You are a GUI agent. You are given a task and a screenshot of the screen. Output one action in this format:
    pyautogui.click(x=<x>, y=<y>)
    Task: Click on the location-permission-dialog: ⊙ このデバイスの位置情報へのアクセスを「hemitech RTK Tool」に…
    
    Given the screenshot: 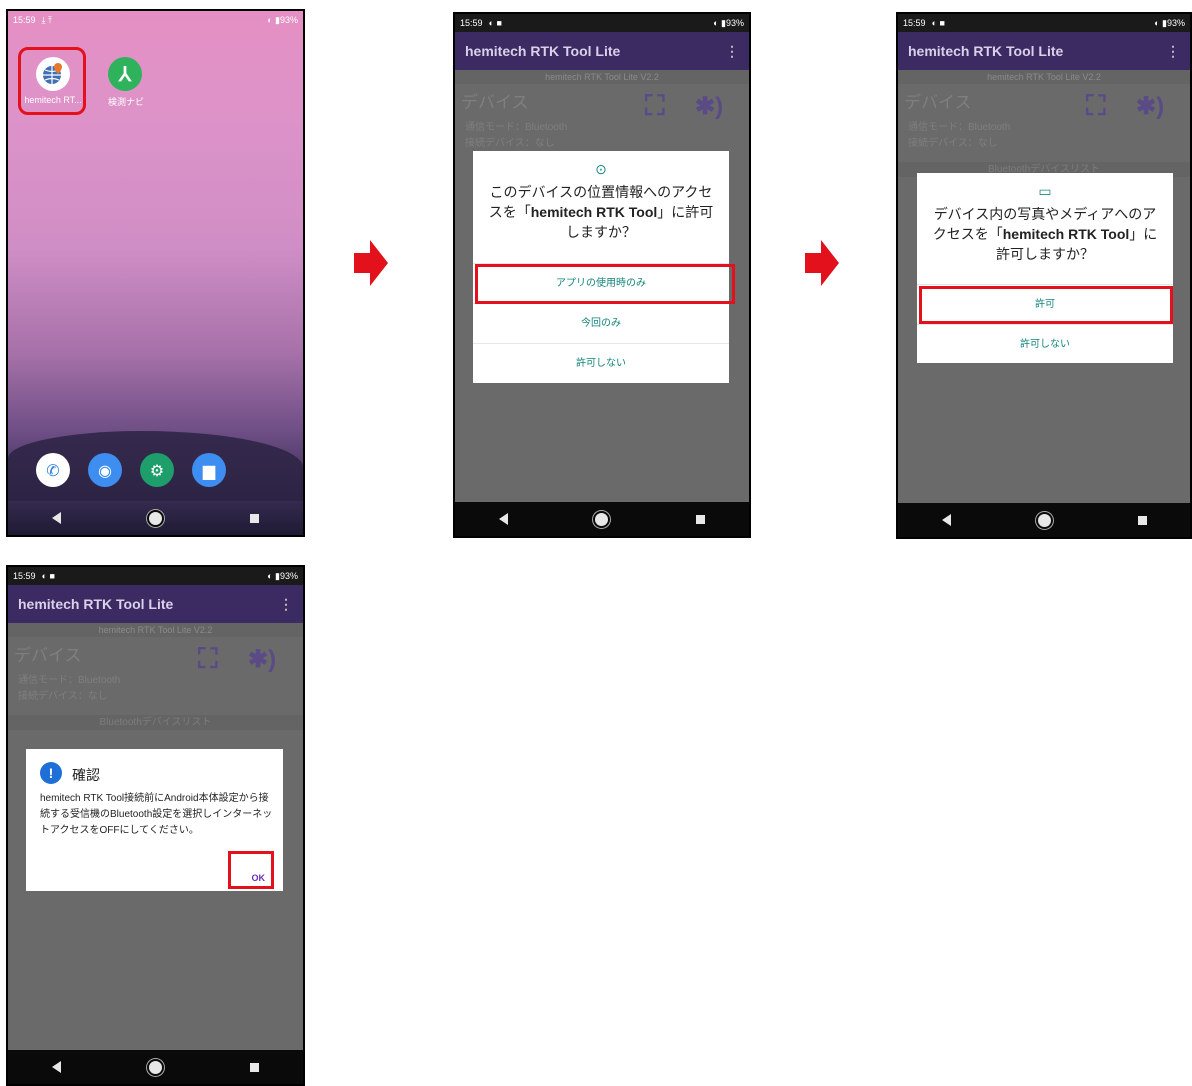 What is the action you would take?
    pyautogui.click(x=601, y=267)
    